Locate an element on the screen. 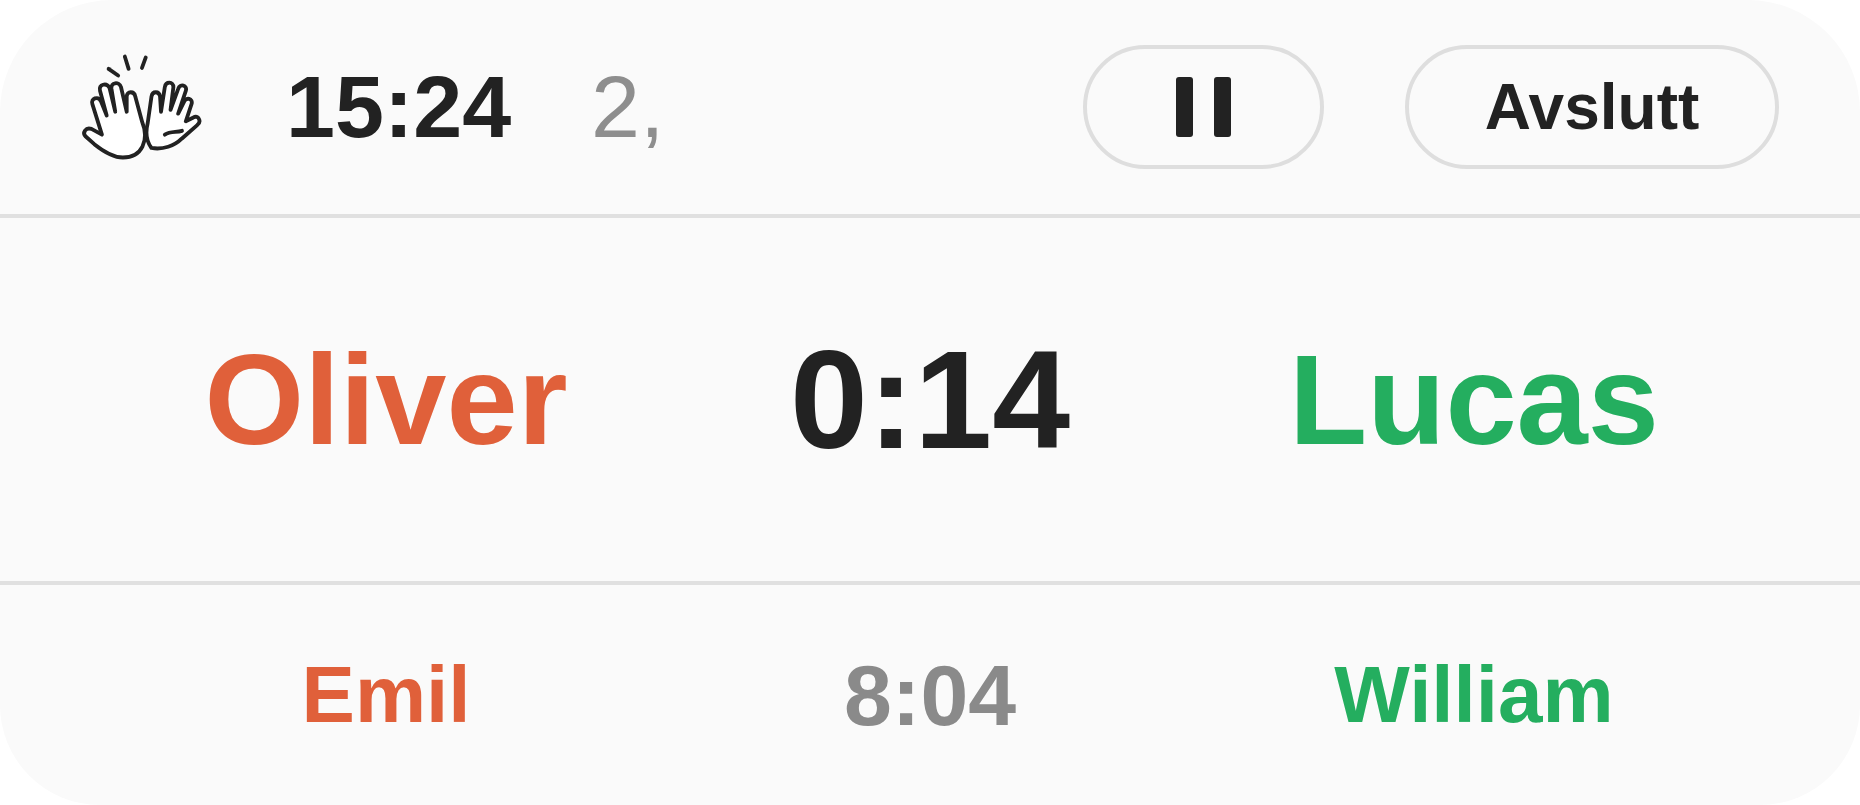 This screenshot has height=805, width=1860. player-name: Lucas is located at coordinates (1474, 399).